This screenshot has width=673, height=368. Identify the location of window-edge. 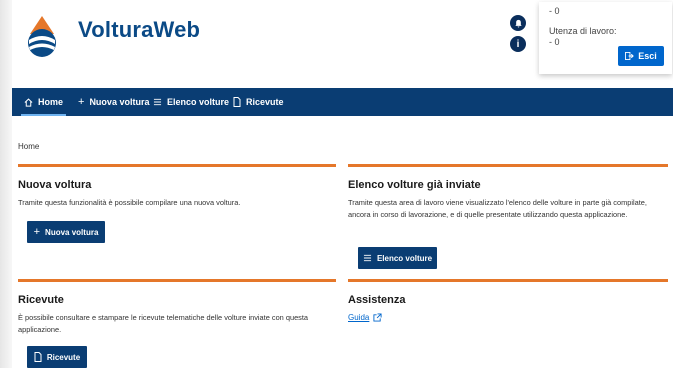
(6, 184).